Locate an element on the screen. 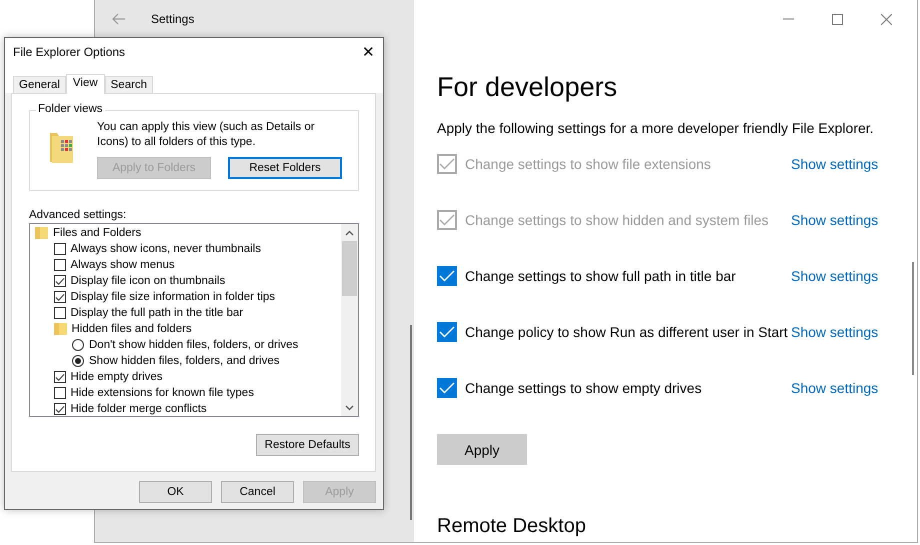 This screenshot has height=545, width=920. minimize-icon is located at coordinates (788, 19).